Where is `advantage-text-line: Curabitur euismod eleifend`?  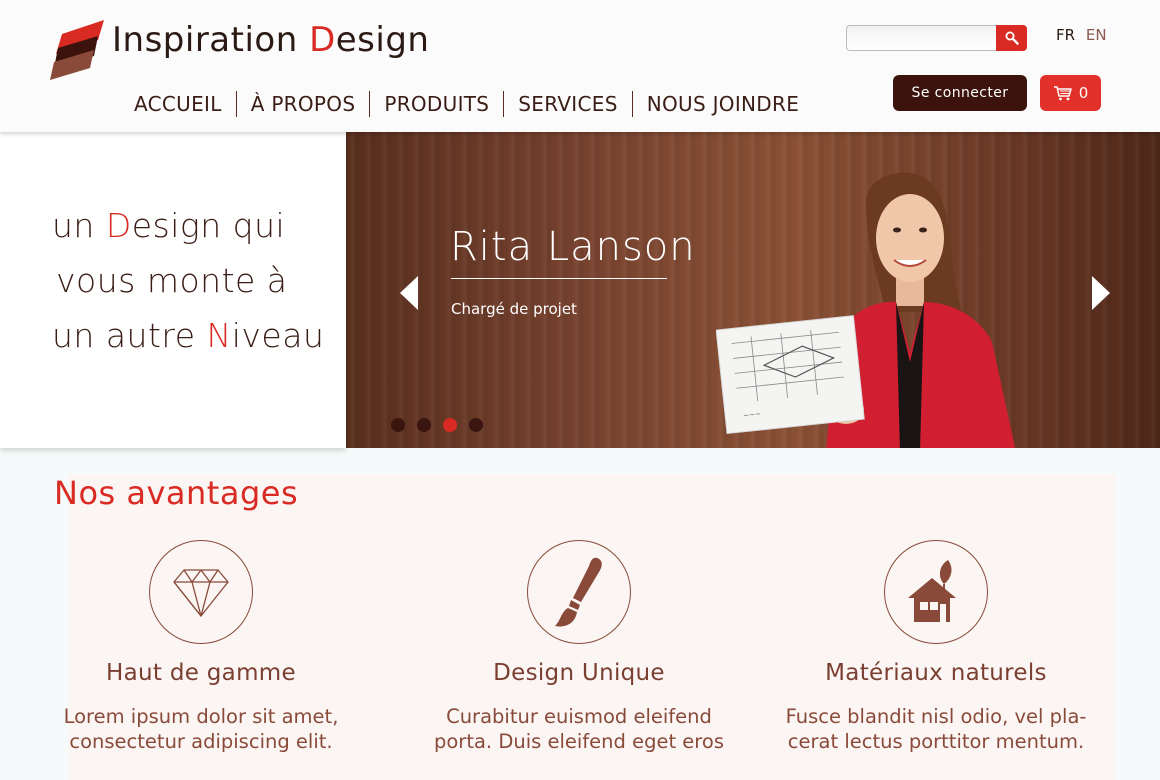 advantage-text-line: Curabitur euismod eleifend is located at coordinates (579, 716).